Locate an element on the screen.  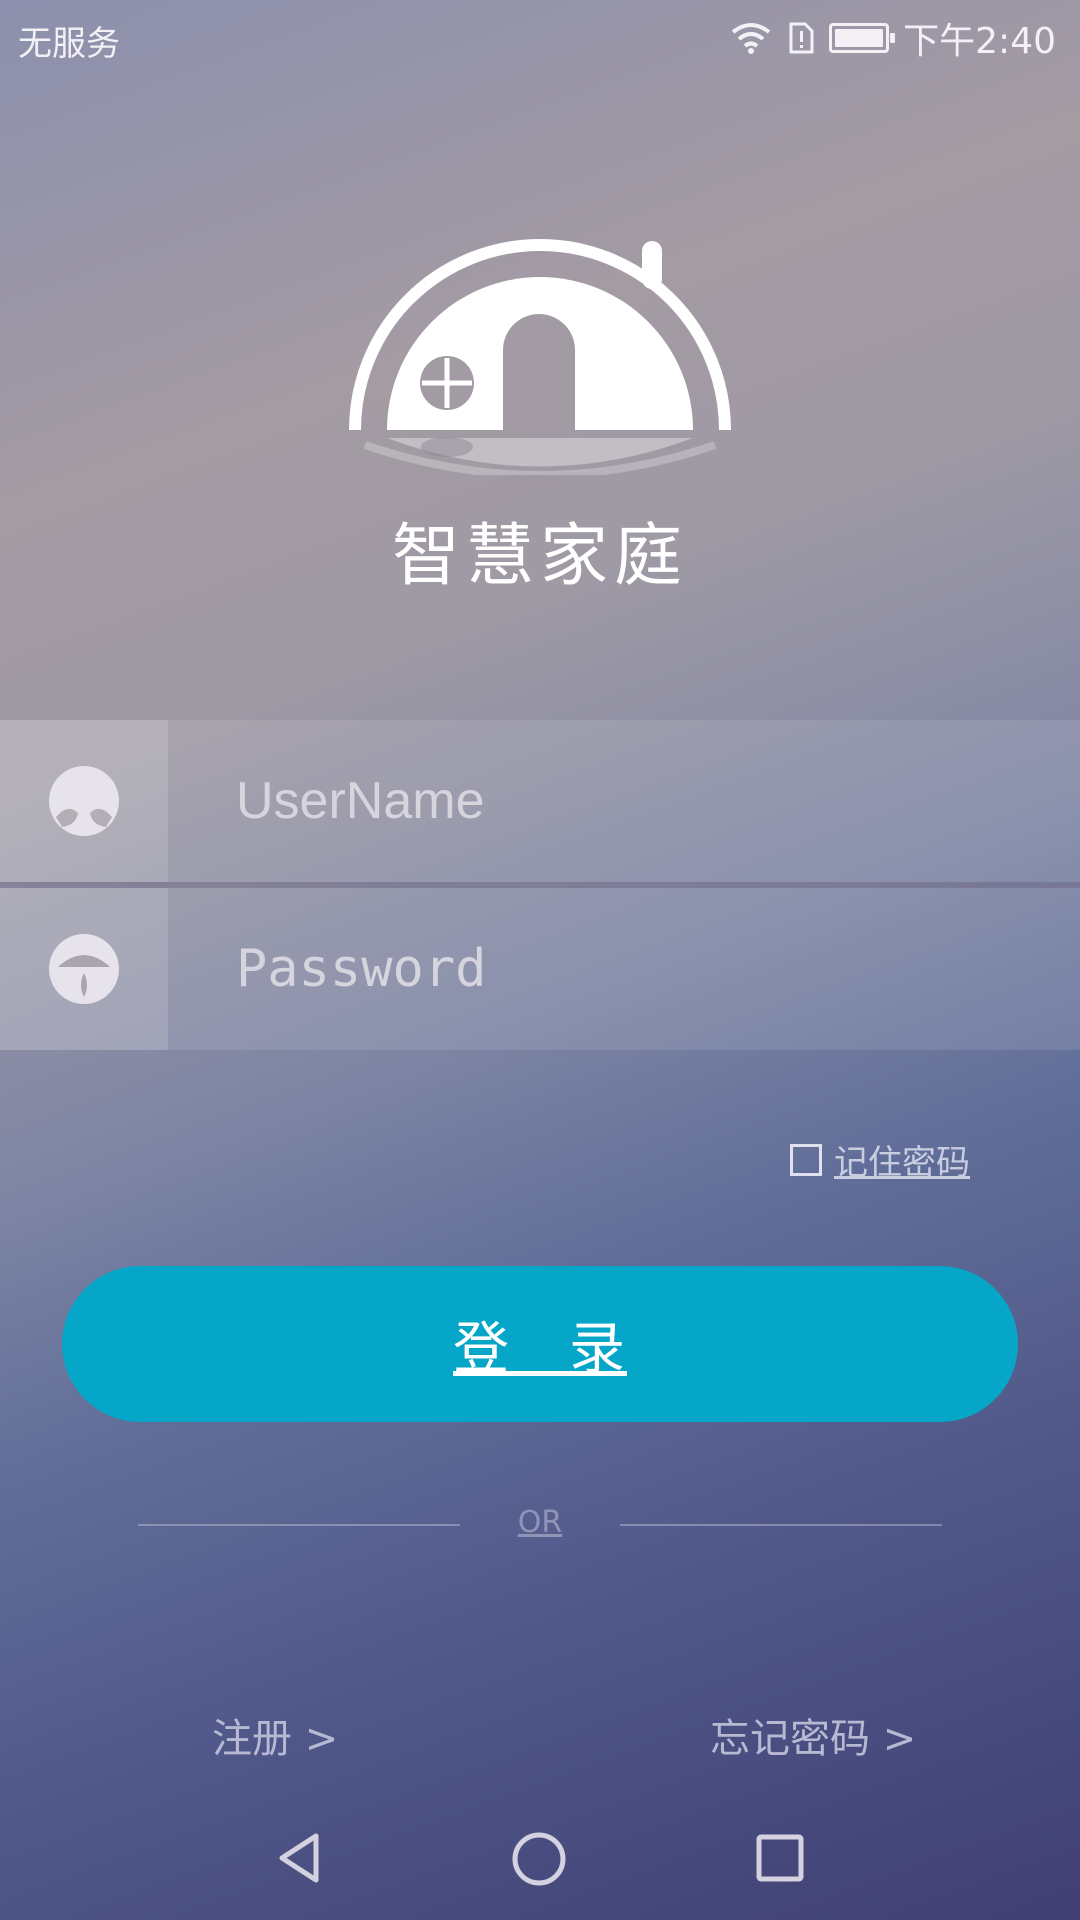
username-field is located at coordinates (540, 801).